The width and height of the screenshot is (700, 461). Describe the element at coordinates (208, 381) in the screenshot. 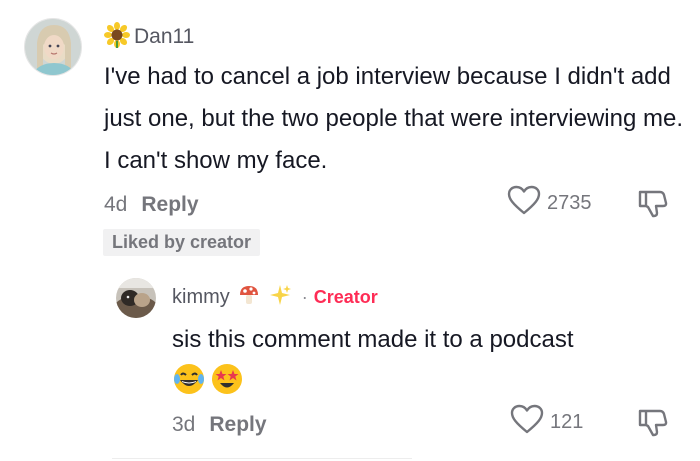

I see `reply-emojis` at that location.